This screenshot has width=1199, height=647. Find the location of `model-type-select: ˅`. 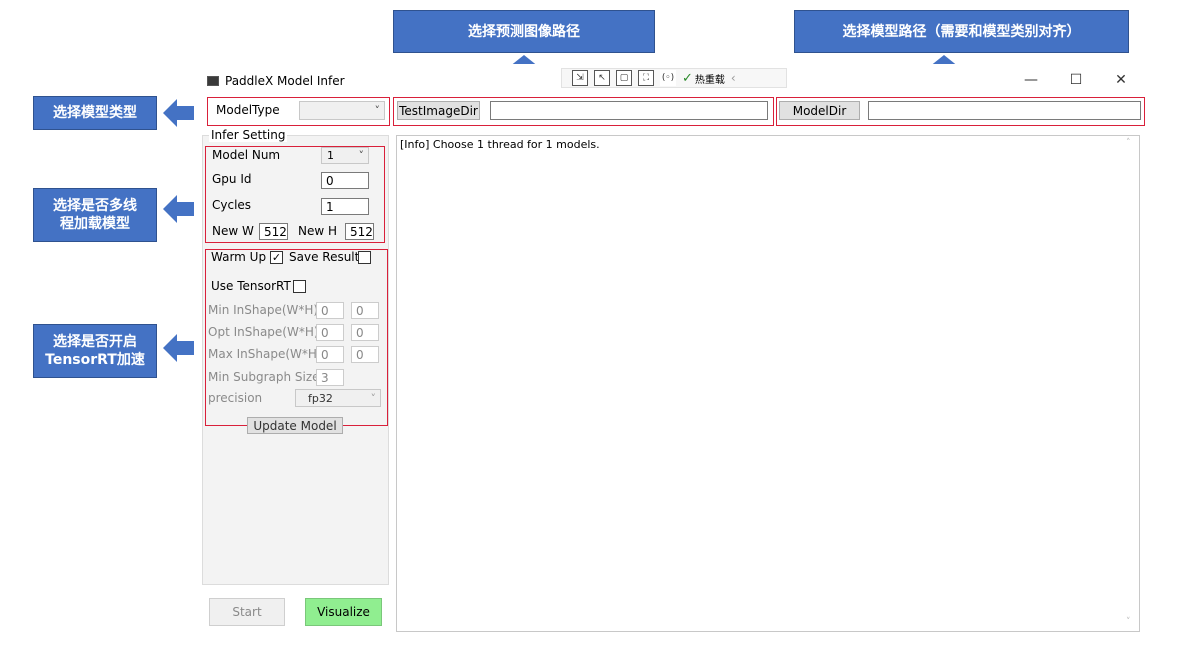

model-type-select: ˅ is located at coordinates (342, 110).